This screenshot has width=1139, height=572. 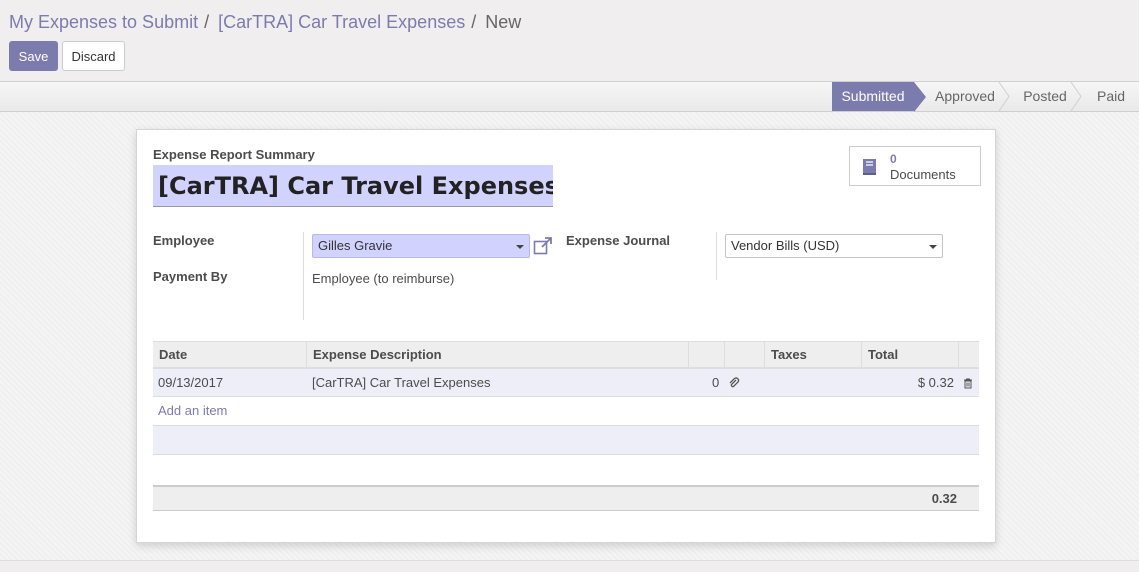 What do you see at coordinates (745, 355) in the screenshot?
I see `column-header-attachment` at bounding box center [745, 355].